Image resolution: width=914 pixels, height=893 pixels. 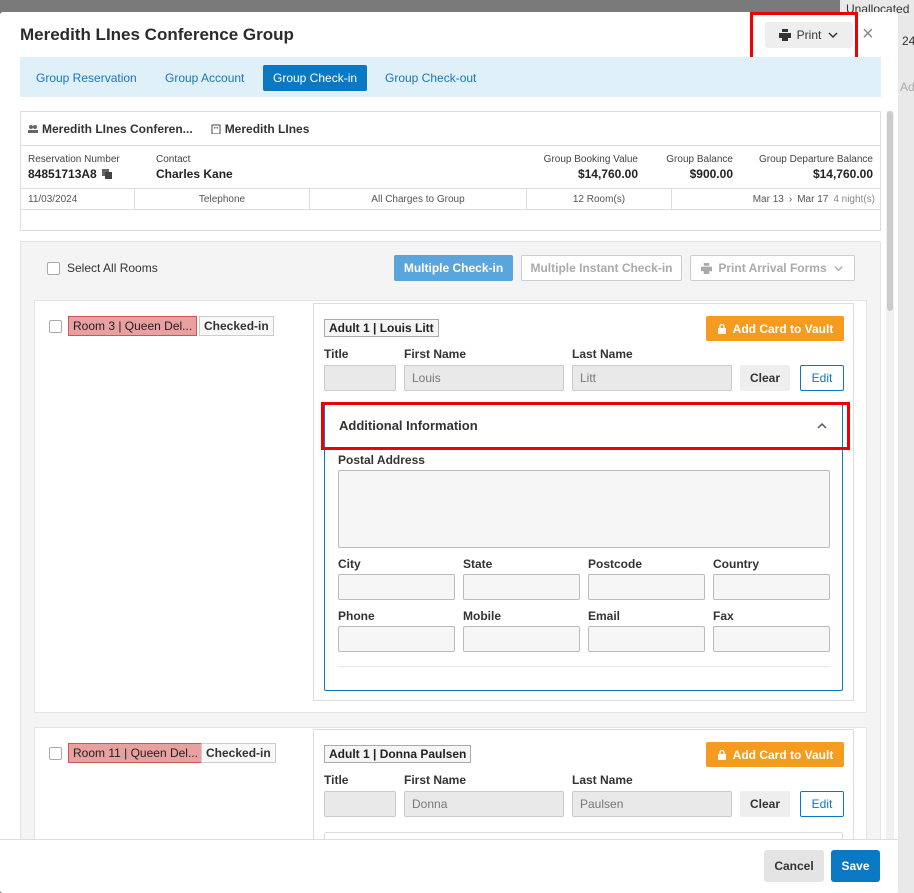 I want to click on scrollbar, so click(x=890, y=476).